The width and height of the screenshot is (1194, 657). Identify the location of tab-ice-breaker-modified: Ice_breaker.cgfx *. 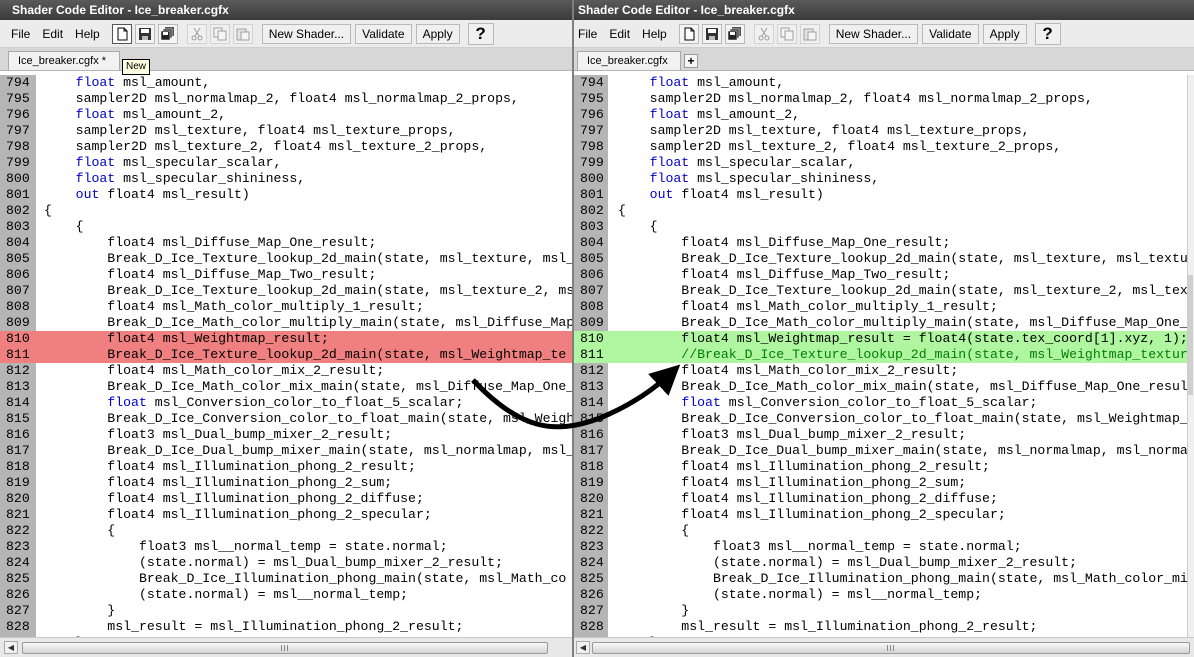
(64, 60).